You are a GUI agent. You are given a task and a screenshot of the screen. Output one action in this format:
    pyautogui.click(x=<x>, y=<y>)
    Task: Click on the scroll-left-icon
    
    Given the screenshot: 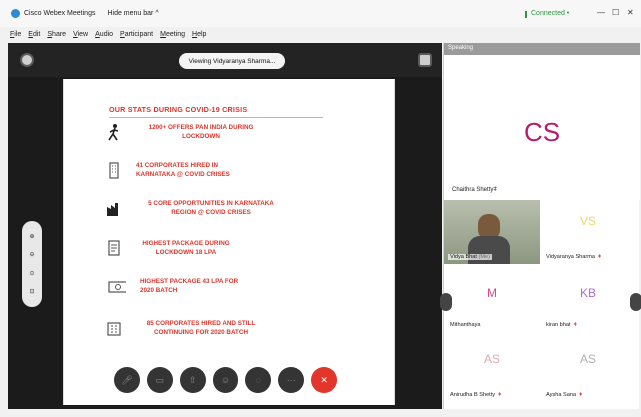 What is the action you would take?
    pyautogui.click(x=446, y=302)
    